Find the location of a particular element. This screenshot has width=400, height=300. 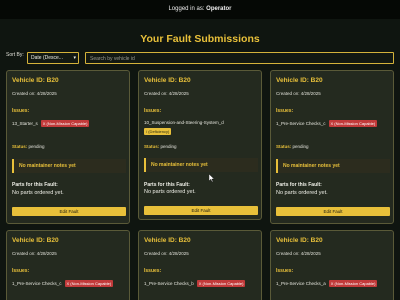

status-badge: / (Deficiency) is located at coordinates (158, 131).